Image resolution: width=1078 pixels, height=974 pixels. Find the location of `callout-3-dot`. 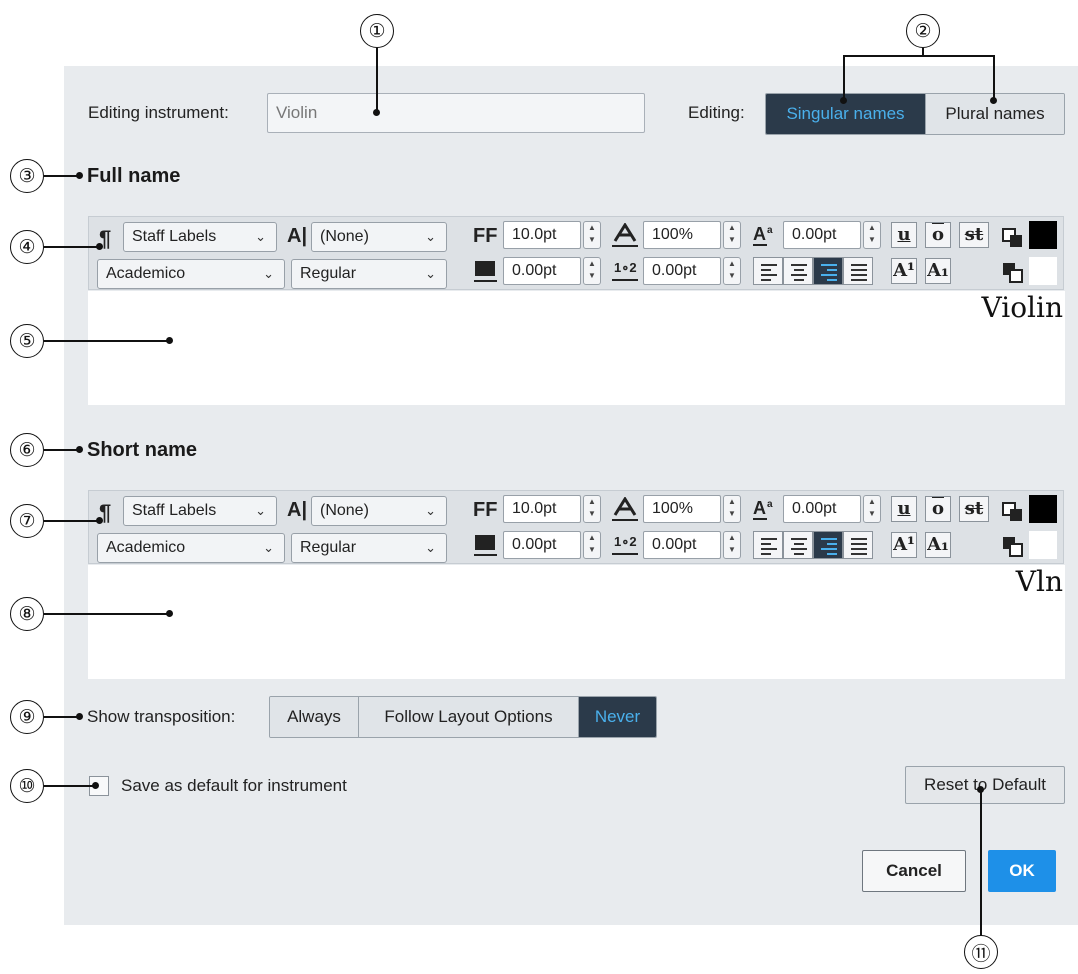

callout-3-dot is located at coordinates (79, 175).